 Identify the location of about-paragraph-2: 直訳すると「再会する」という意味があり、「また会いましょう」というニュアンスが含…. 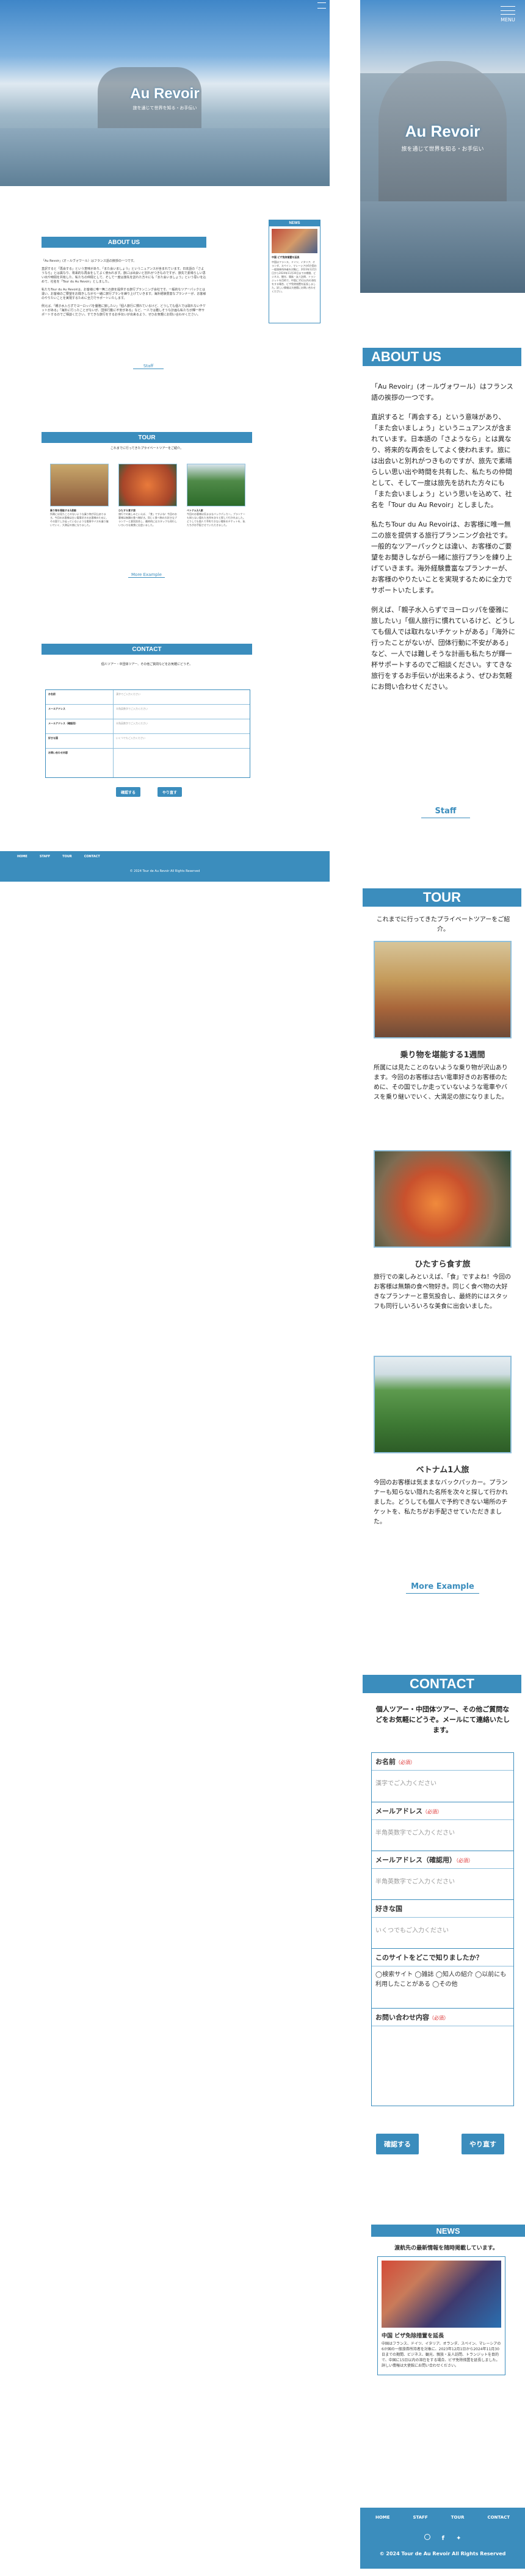
(441, 461).